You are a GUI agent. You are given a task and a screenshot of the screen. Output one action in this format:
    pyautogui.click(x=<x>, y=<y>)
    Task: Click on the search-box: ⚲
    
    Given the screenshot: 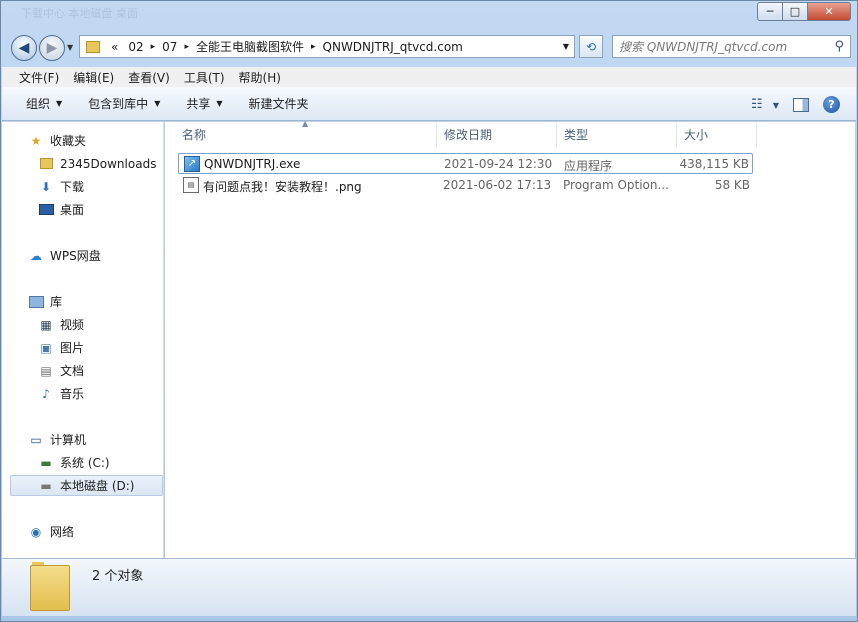 What is the action you would take?
    pyautogui.click(x=731, y=46)
    